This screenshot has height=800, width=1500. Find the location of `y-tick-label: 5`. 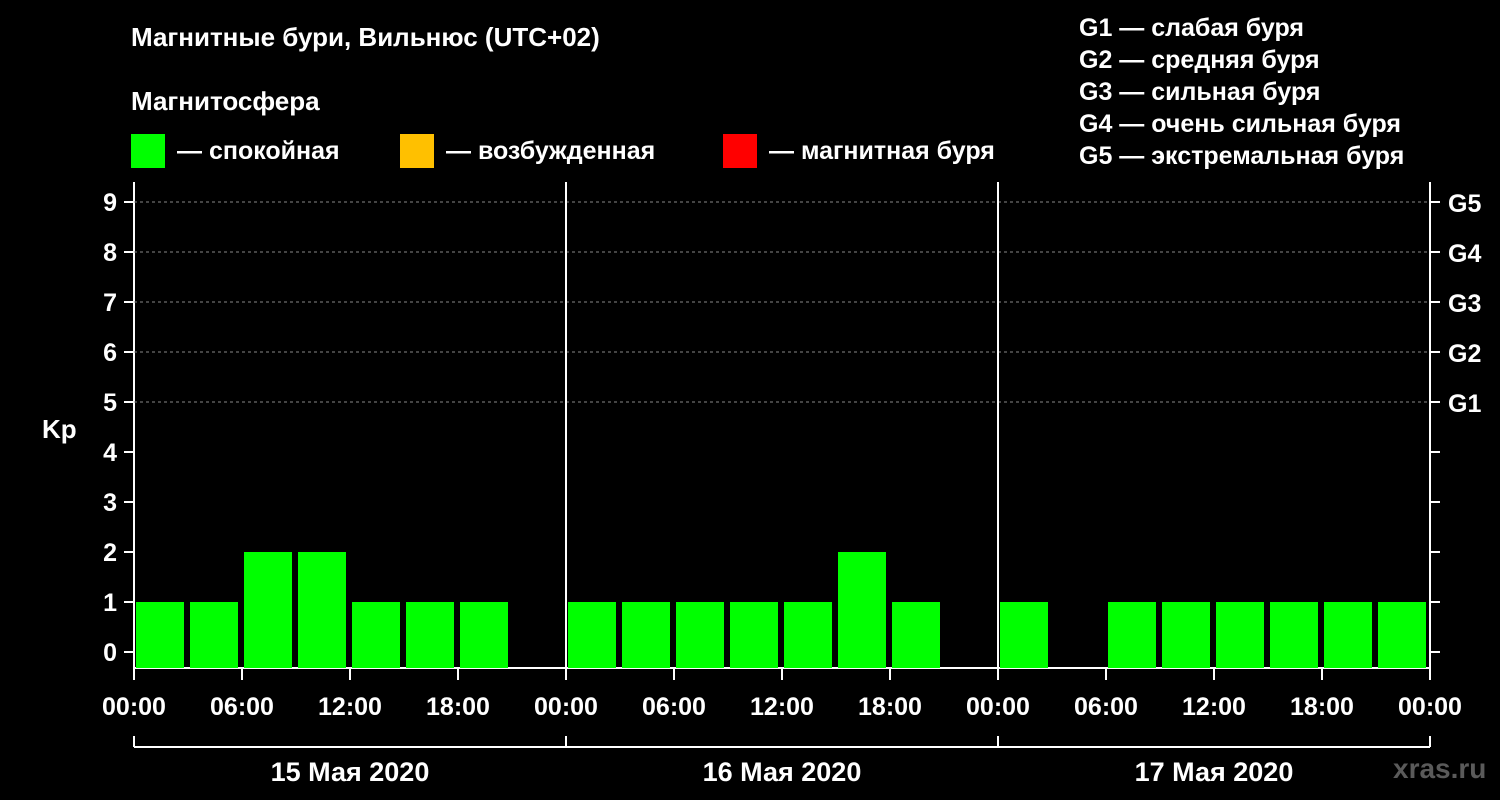

y-tick-label: 5 is located at coordinates (110, 403).